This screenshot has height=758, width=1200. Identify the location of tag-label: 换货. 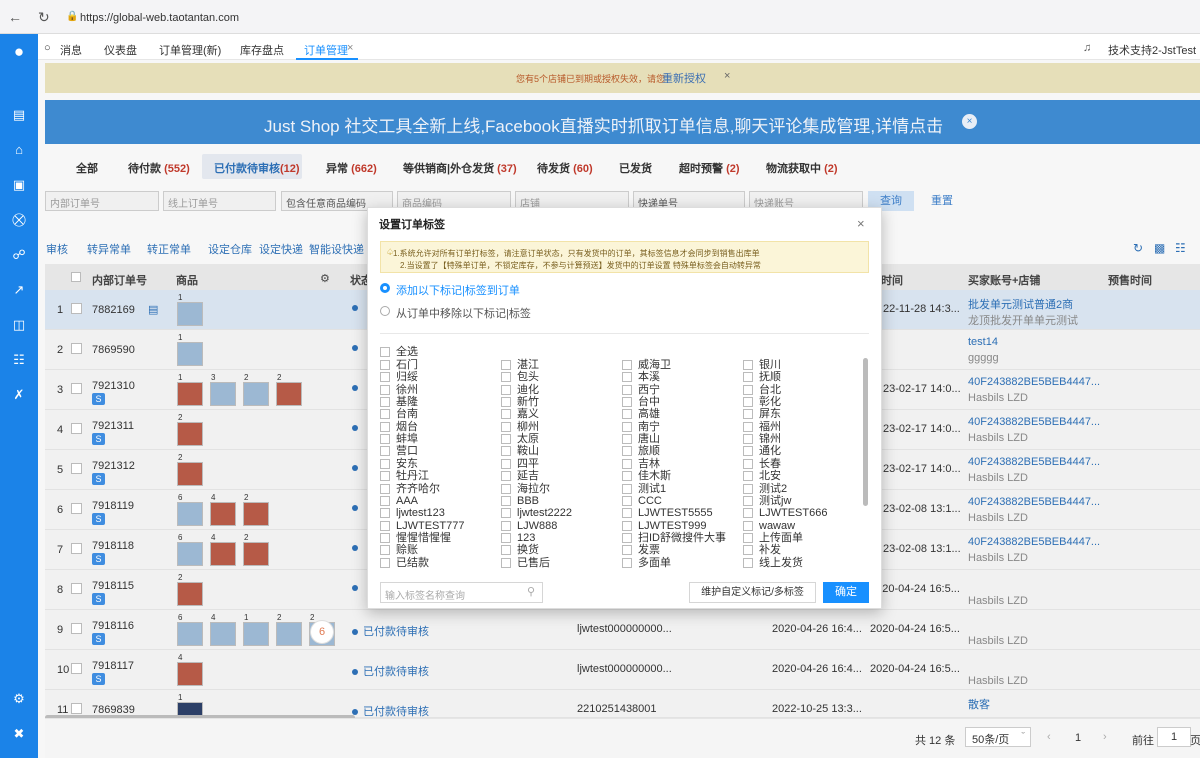
(528, 550).